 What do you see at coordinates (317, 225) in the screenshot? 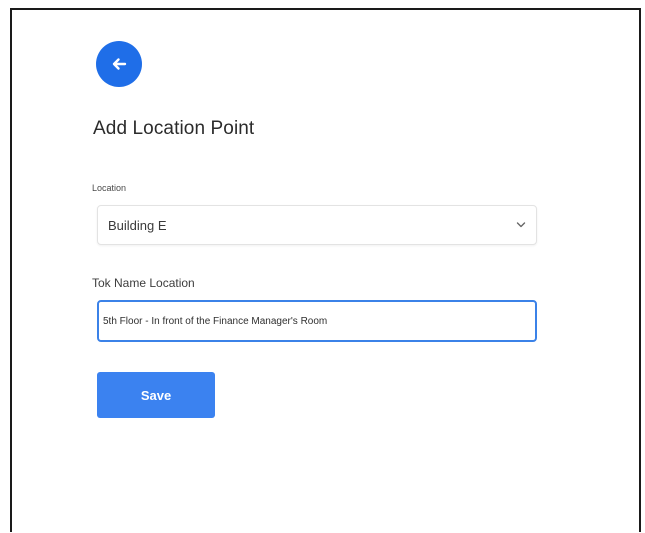
I see `location-select: Building E` at bounding box center [317, 225].